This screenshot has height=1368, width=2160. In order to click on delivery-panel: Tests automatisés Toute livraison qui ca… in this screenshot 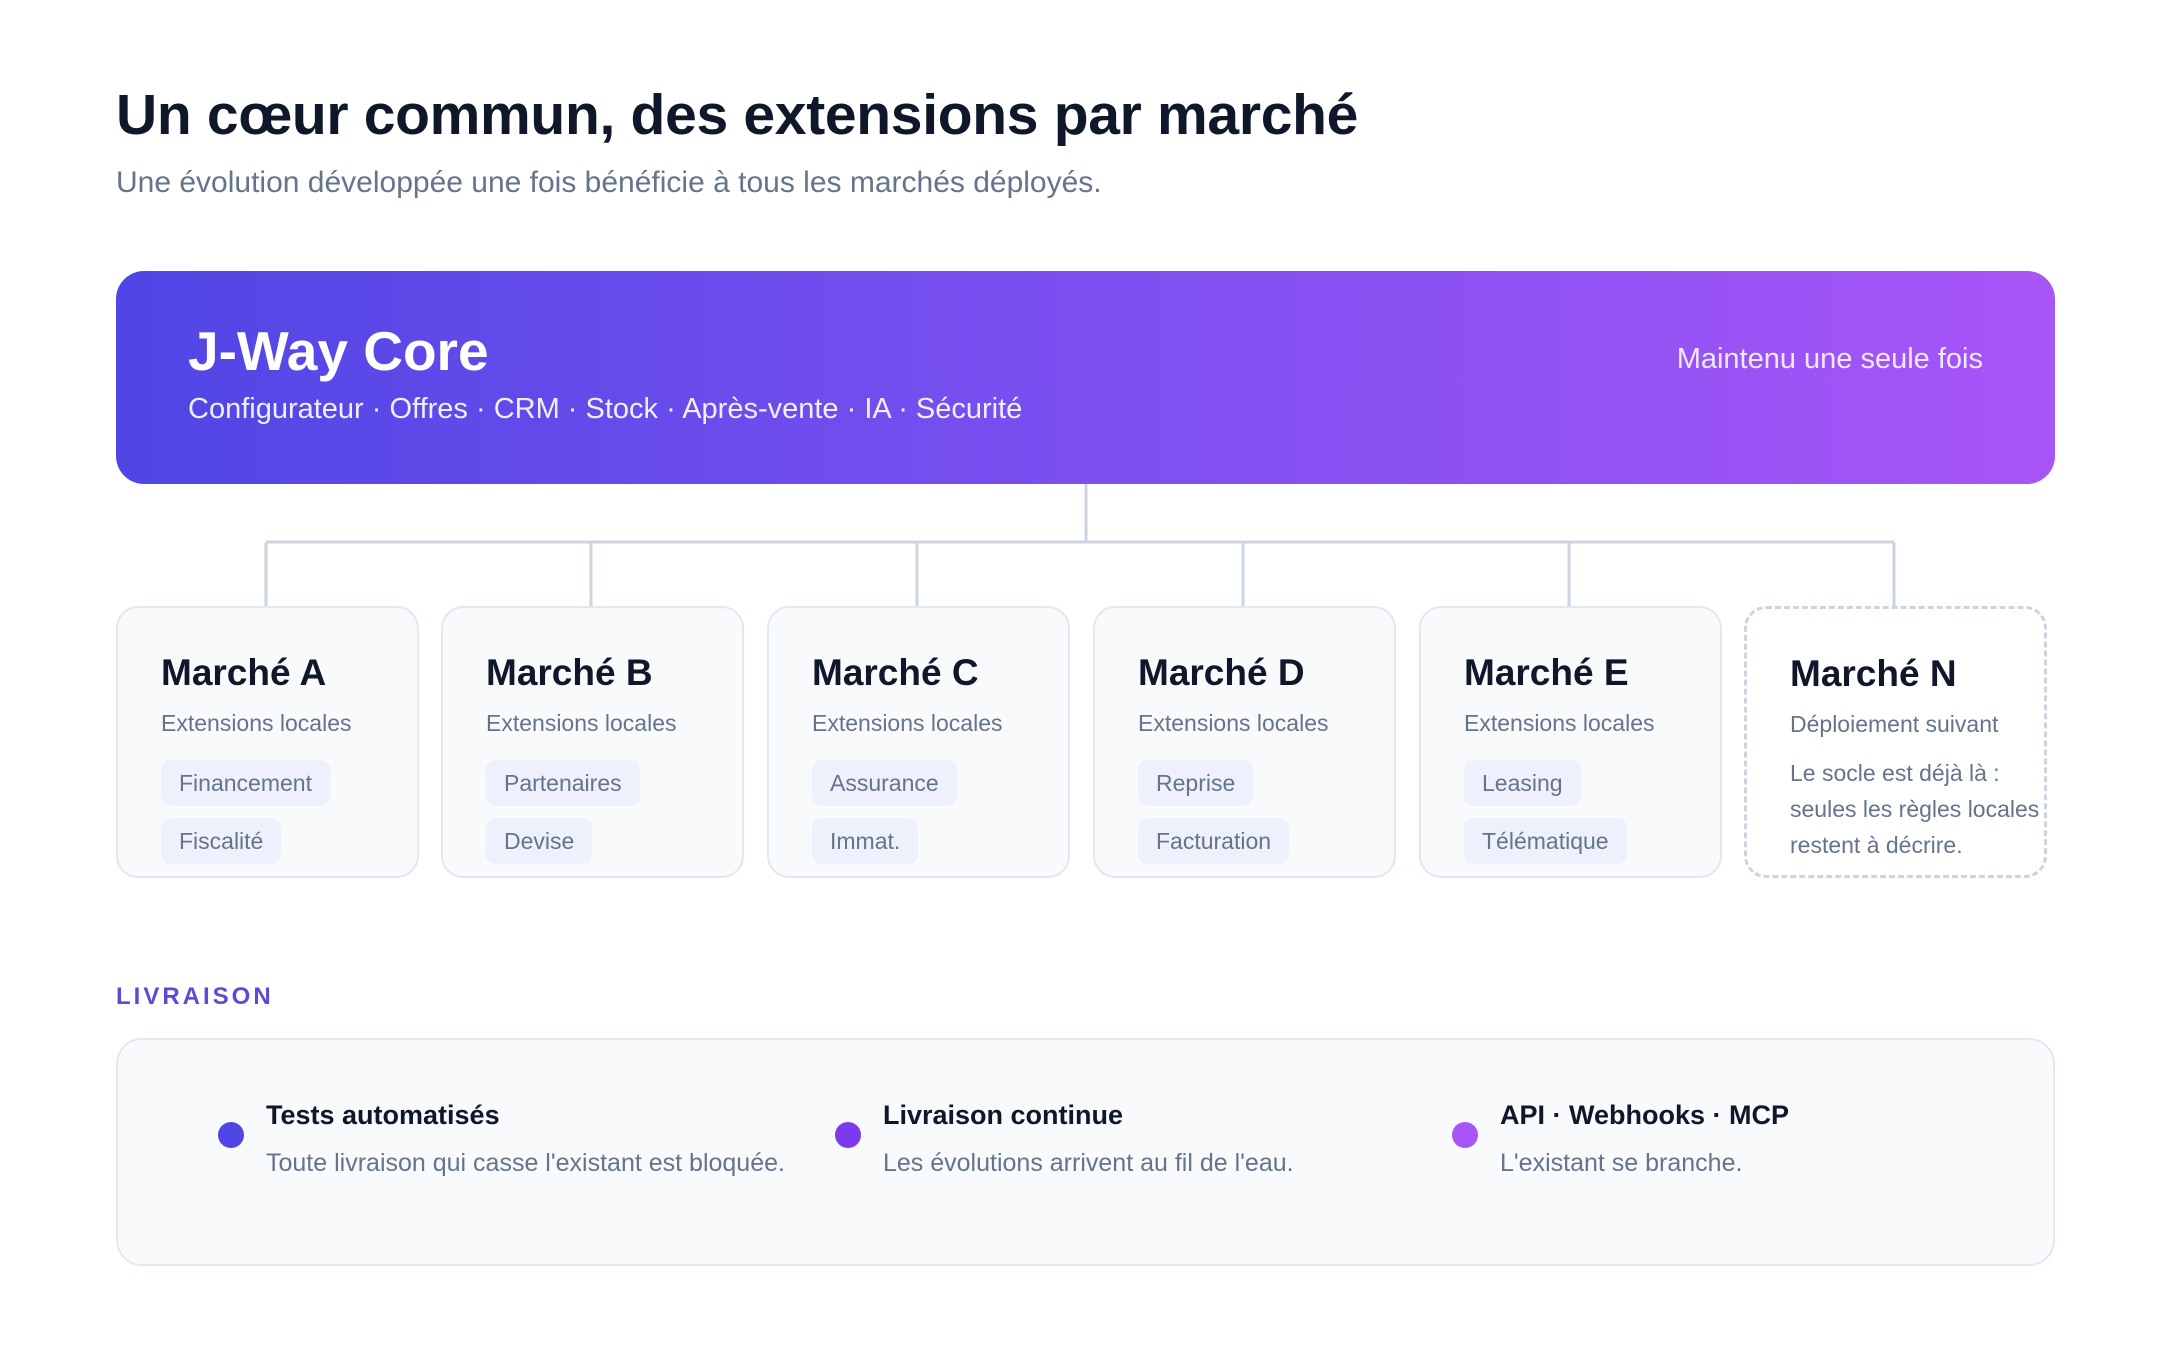, I will do `click(1085, 1152)`.